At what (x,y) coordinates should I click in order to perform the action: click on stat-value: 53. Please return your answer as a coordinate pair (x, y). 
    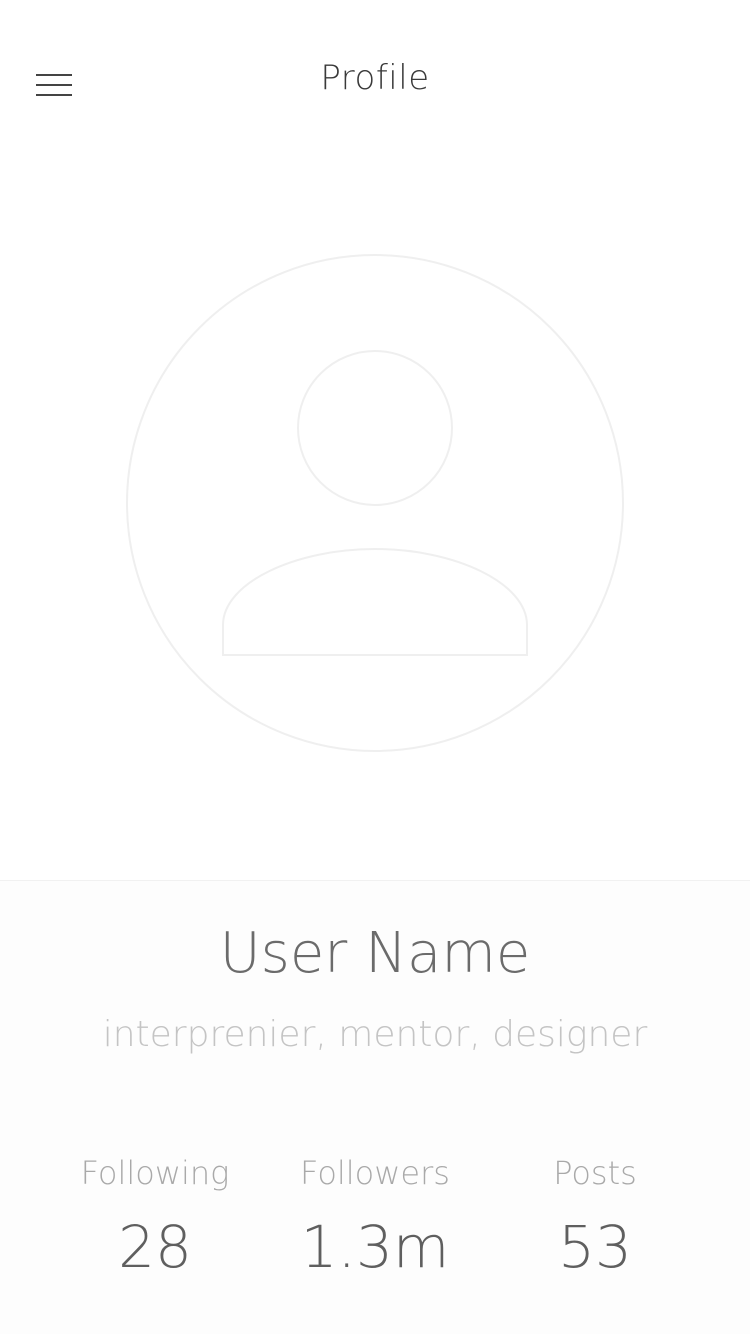
    Looking at the image, I should click on (595, 1247).